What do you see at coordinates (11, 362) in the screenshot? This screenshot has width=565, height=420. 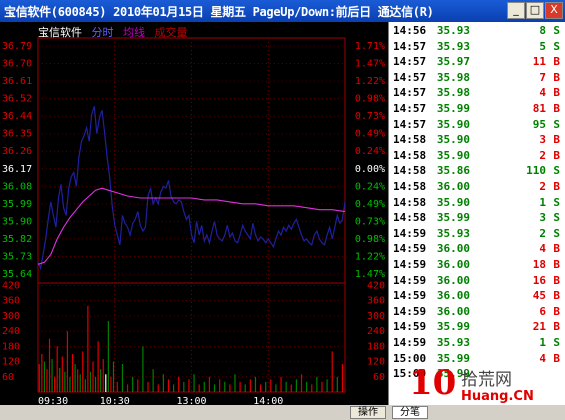 I see `volume-tick-label: 120` at bounding box center [11, 362].